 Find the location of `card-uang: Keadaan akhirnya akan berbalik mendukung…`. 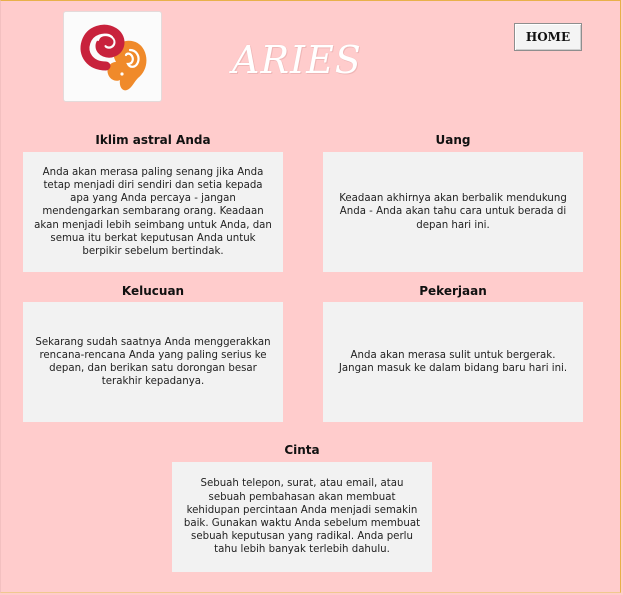

card-uang: Keadaan akhirnya akan berbalik mendukung… is located at coordinates (453, 212).